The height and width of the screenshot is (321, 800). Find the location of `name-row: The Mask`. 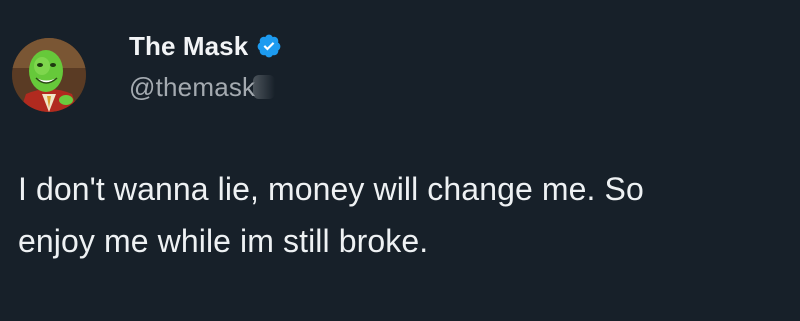

name-row: The Mask is located at coordinates (205, 46).